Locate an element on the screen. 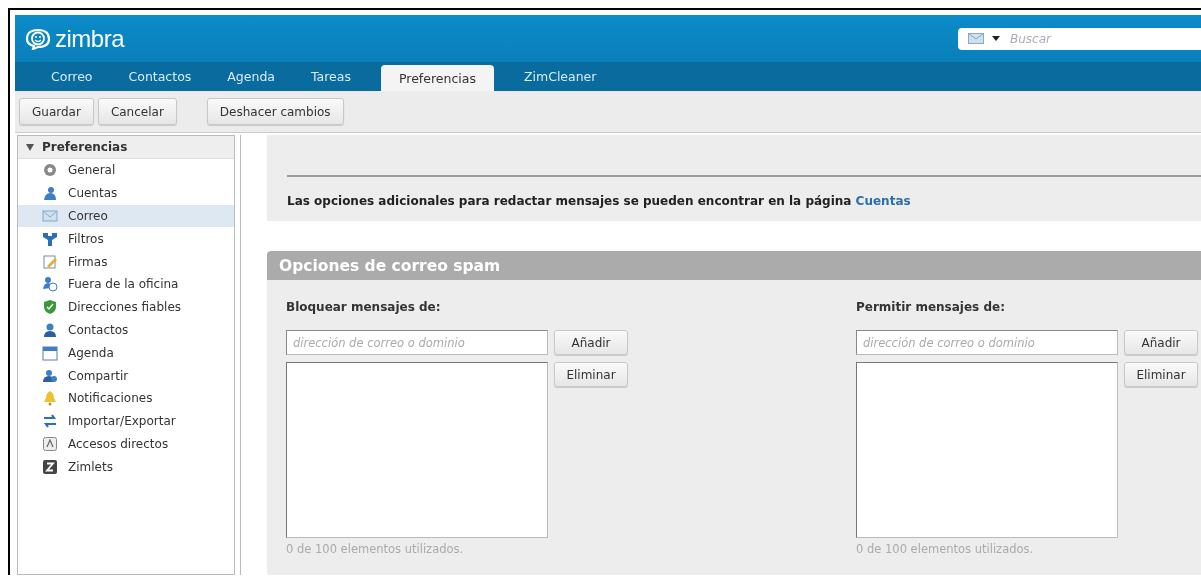  sidebar-item: Compartir is located at coordinates (126, 375).